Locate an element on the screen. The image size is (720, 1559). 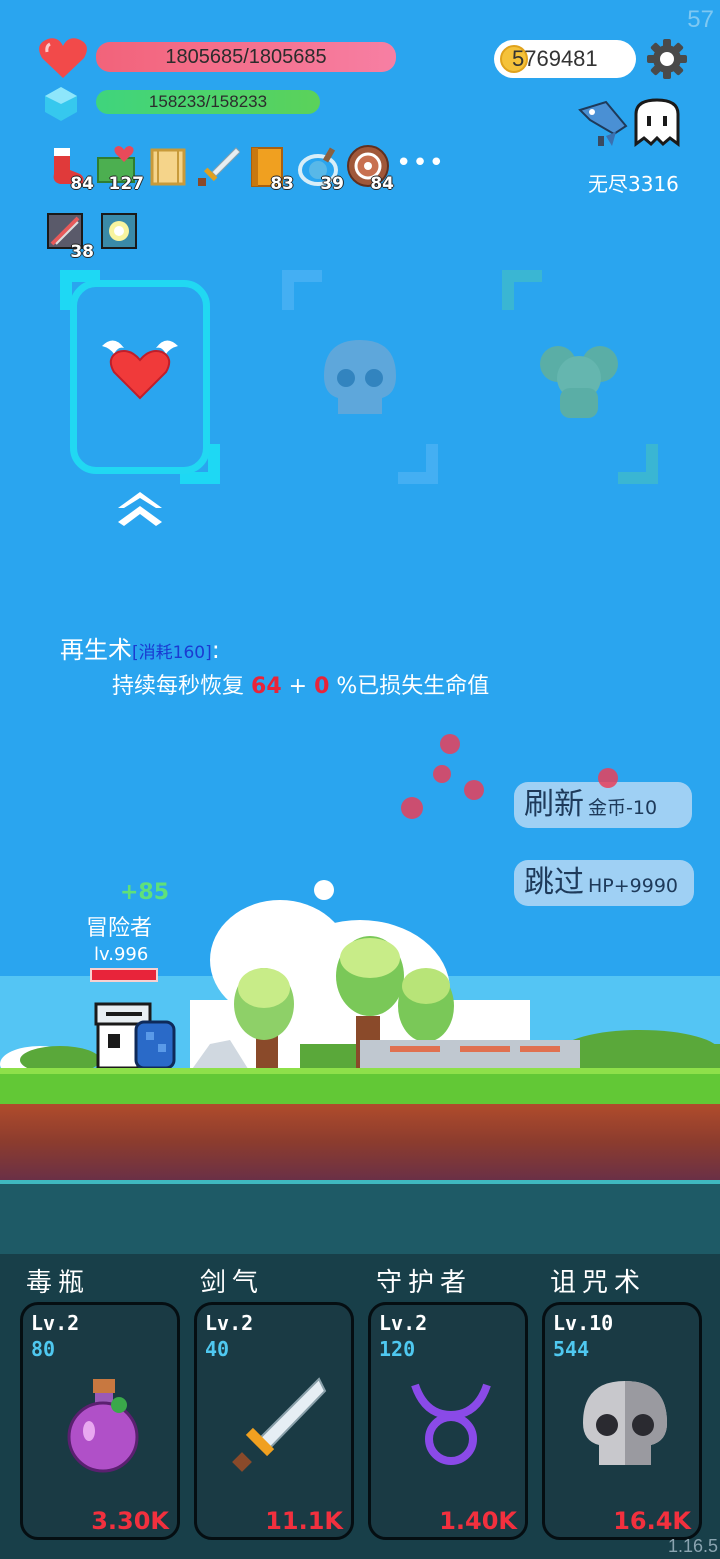
poison-particles-icon is located at coordinates (509, 776).